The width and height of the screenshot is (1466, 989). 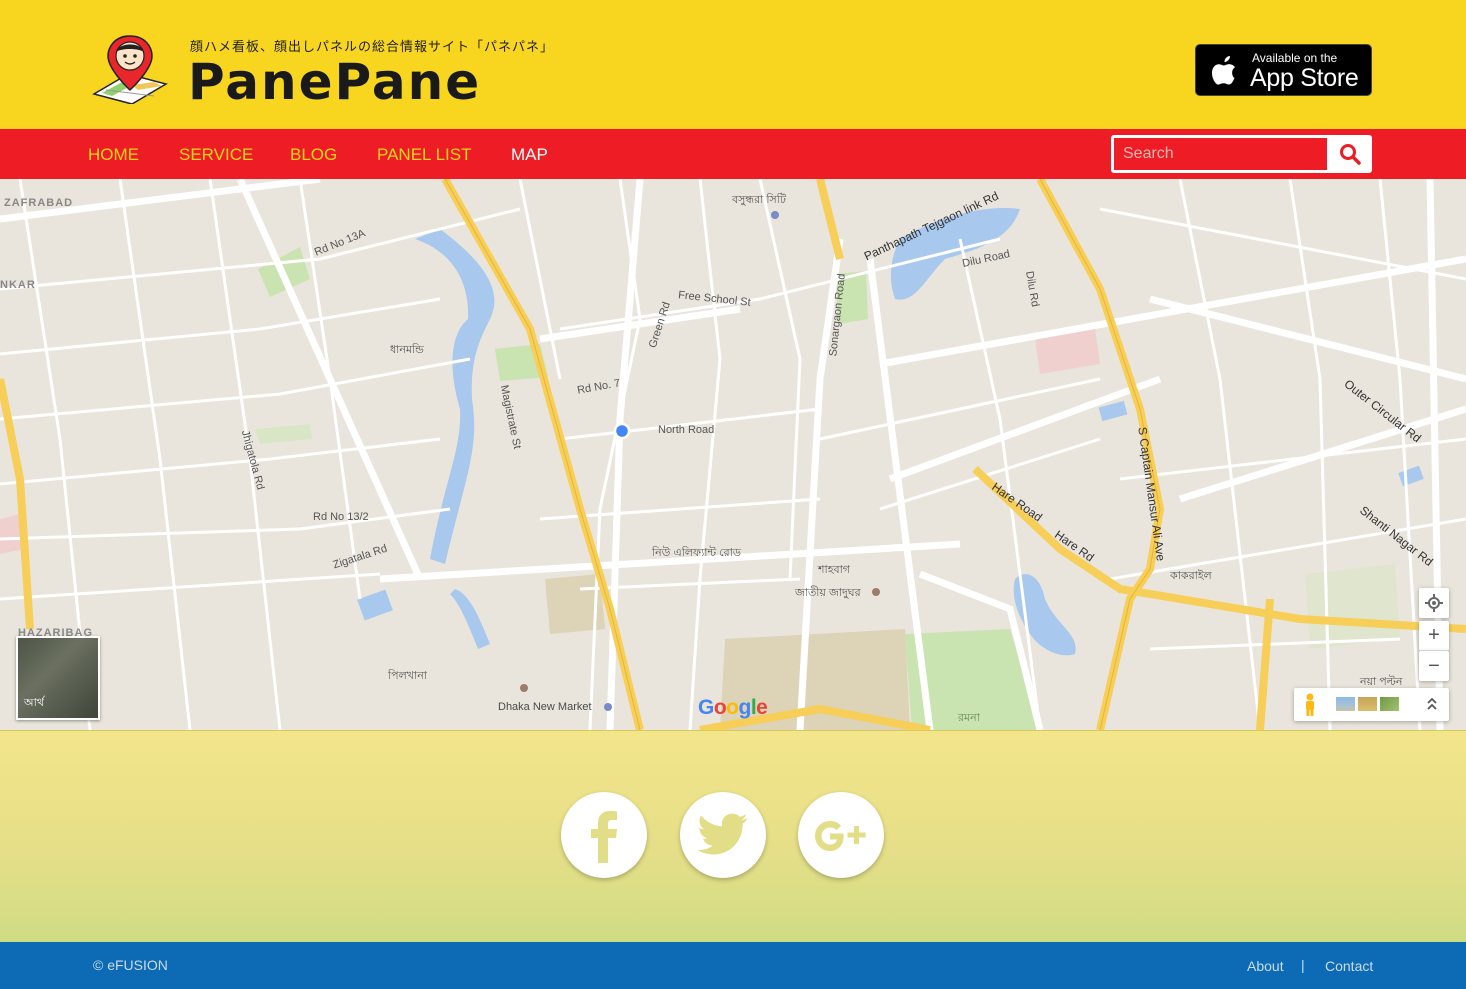 What do you see at coordinates (313, 155) in the screenshot?
I see `nav-item-blog: BLOG` at bounding box center [313, 155].